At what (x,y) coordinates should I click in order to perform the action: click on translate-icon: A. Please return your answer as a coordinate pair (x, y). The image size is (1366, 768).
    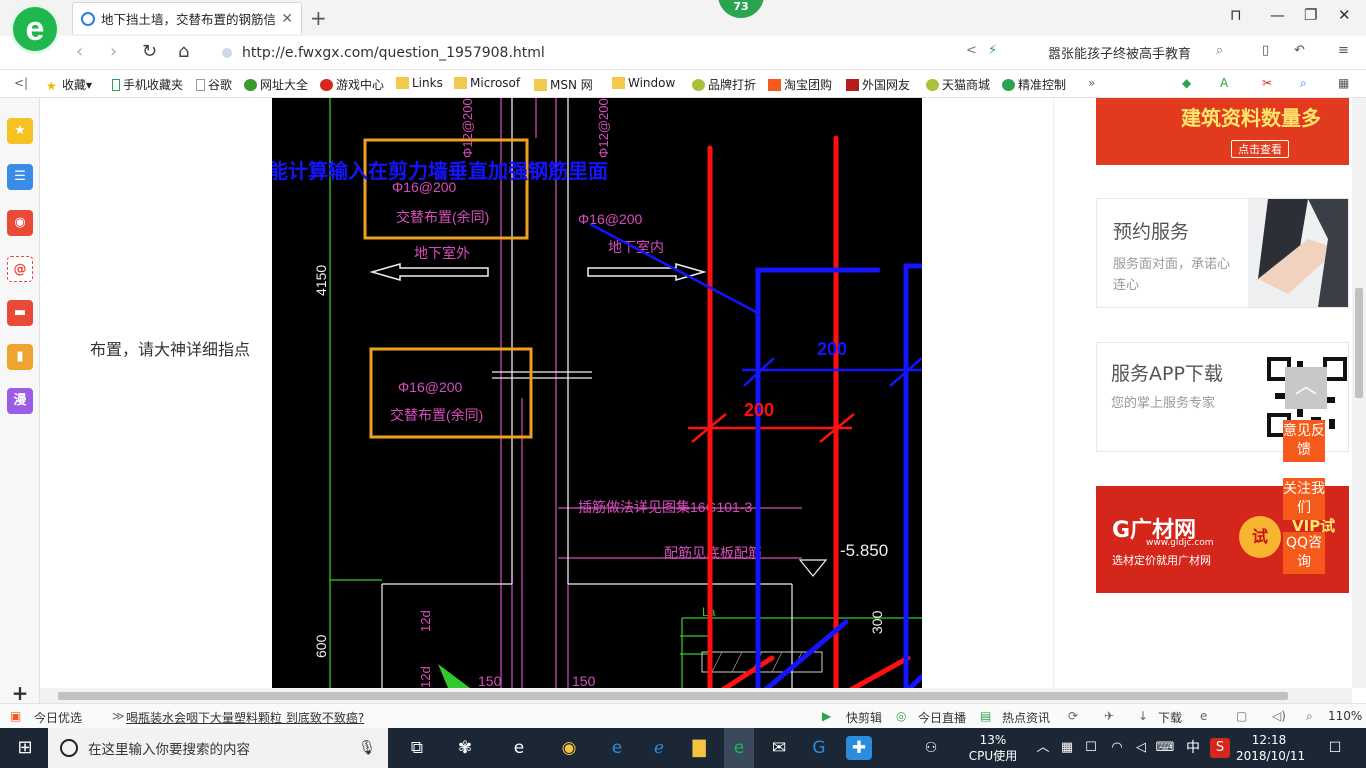
    Looking at the image, I should click on (1224, 83).